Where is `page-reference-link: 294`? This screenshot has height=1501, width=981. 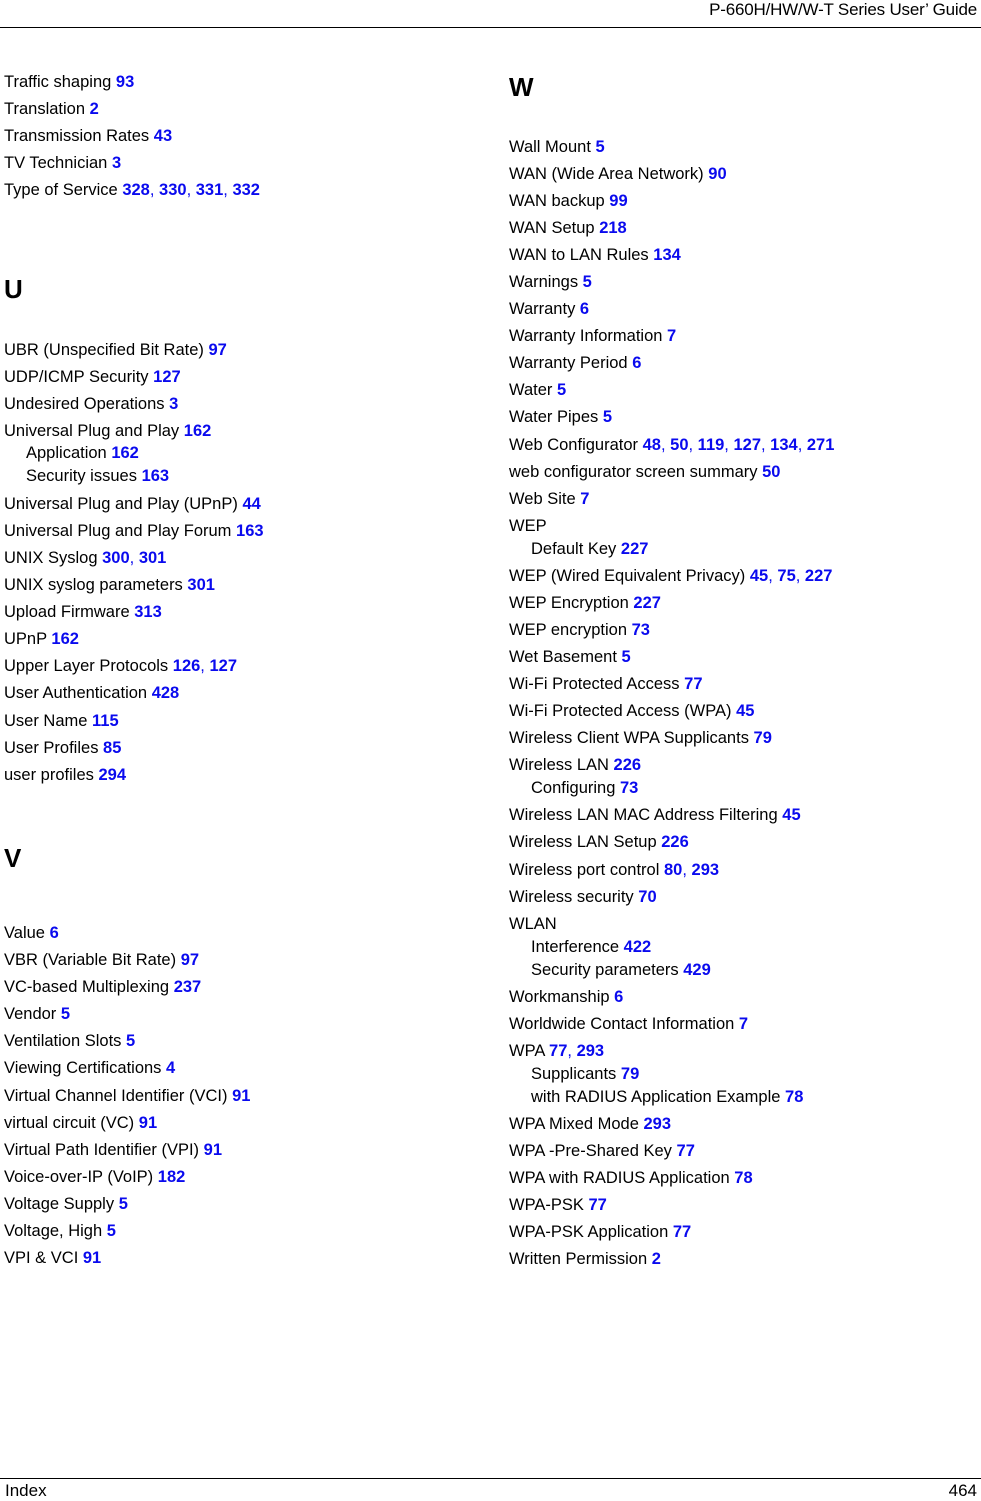 page-reference-link: 294 is located at coordinates (112, 775).